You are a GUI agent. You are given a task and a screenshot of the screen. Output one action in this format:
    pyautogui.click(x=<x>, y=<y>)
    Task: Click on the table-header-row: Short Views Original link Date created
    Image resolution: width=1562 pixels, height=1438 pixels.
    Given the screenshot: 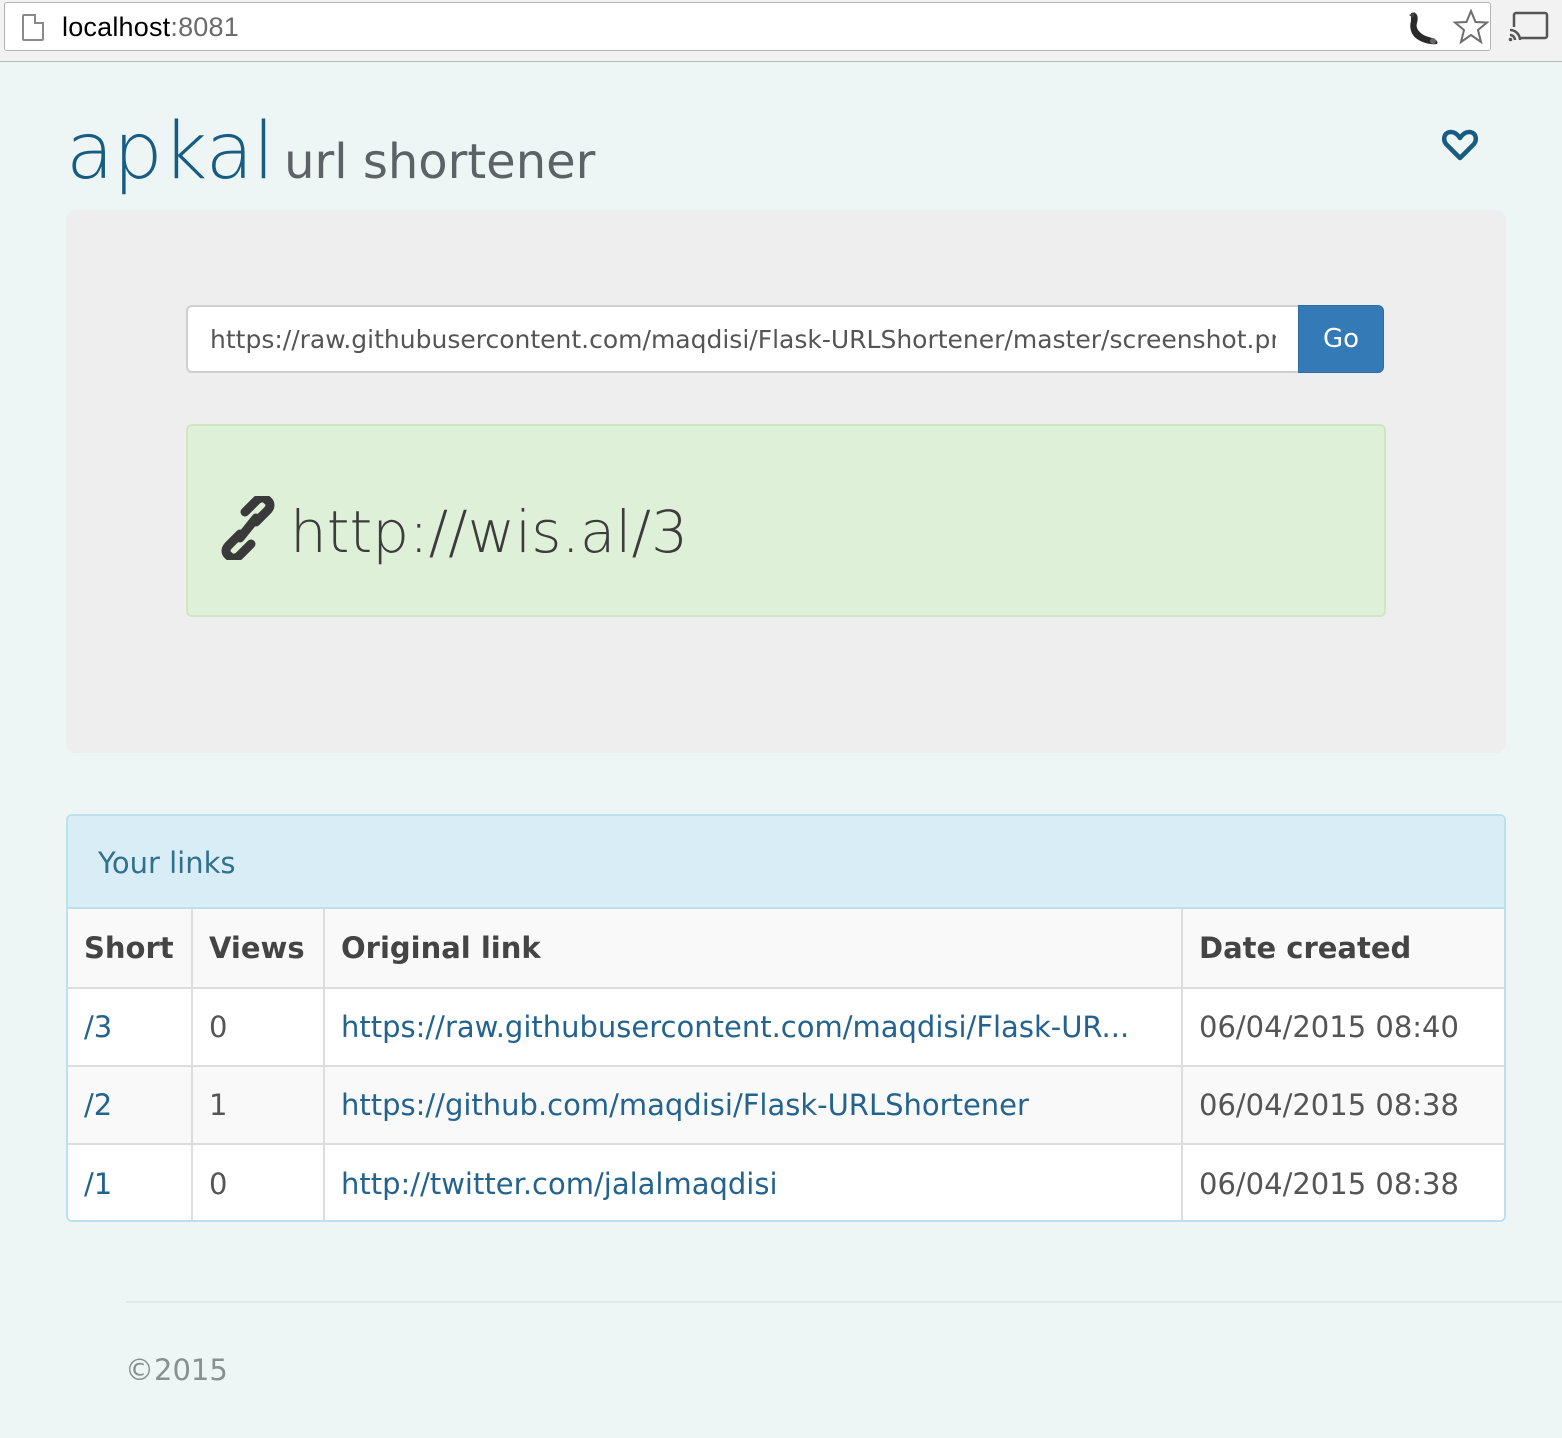 What is the action you would take?
    pyautogui.click(x=786, y=949)
    